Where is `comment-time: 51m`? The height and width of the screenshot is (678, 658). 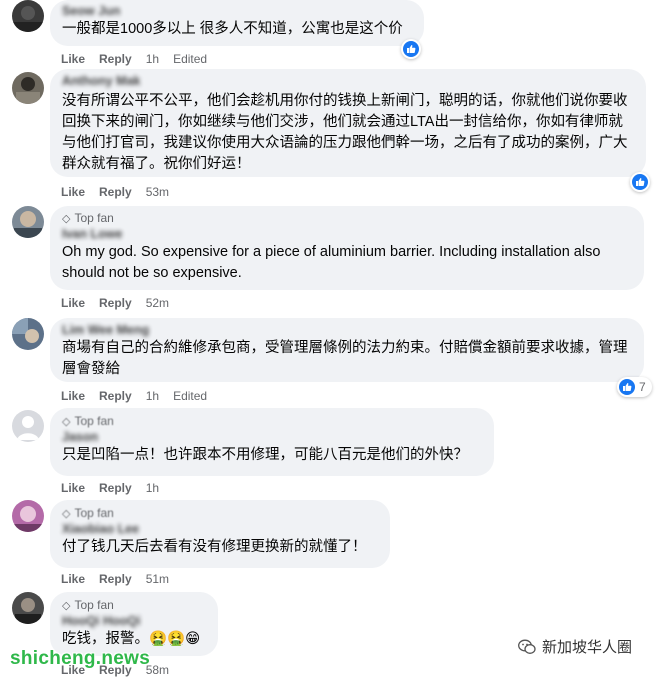 comment-time: 51m is located at coordinates (157, 579).